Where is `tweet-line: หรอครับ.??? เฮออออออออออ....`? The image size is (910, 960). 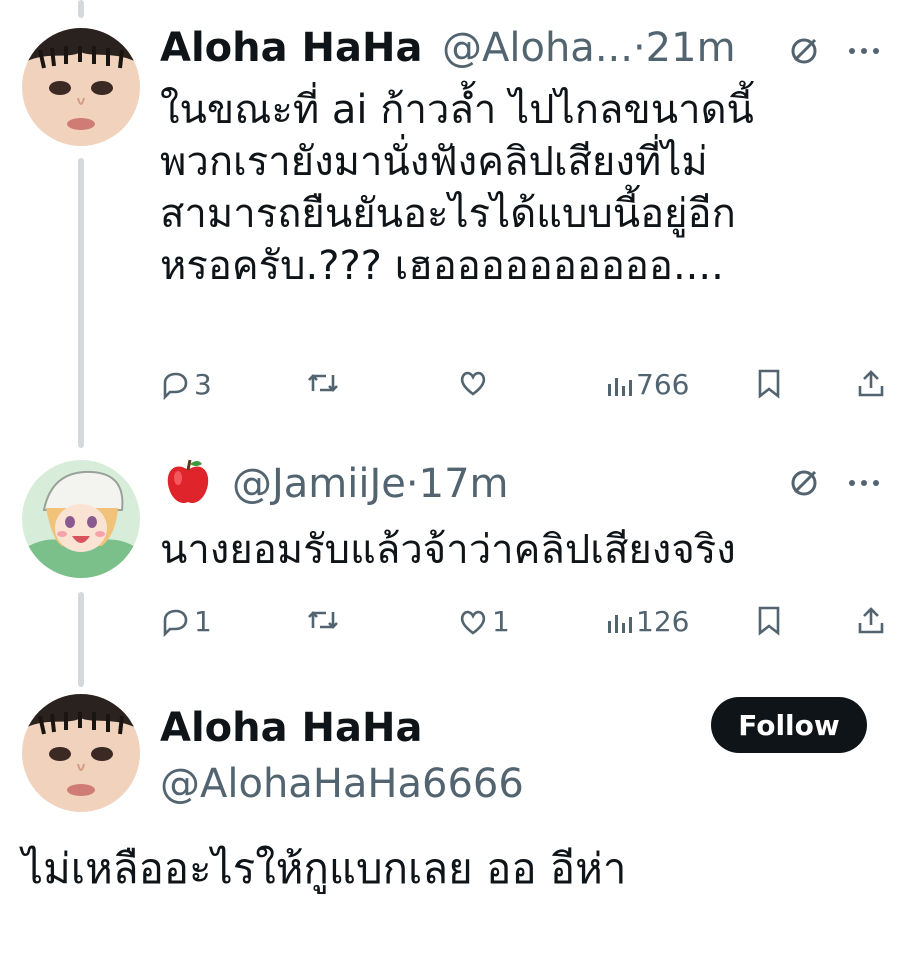 tweet-line: หรอครับ.??? เฮออออออออออ.... is located at coordinates (442, 266).